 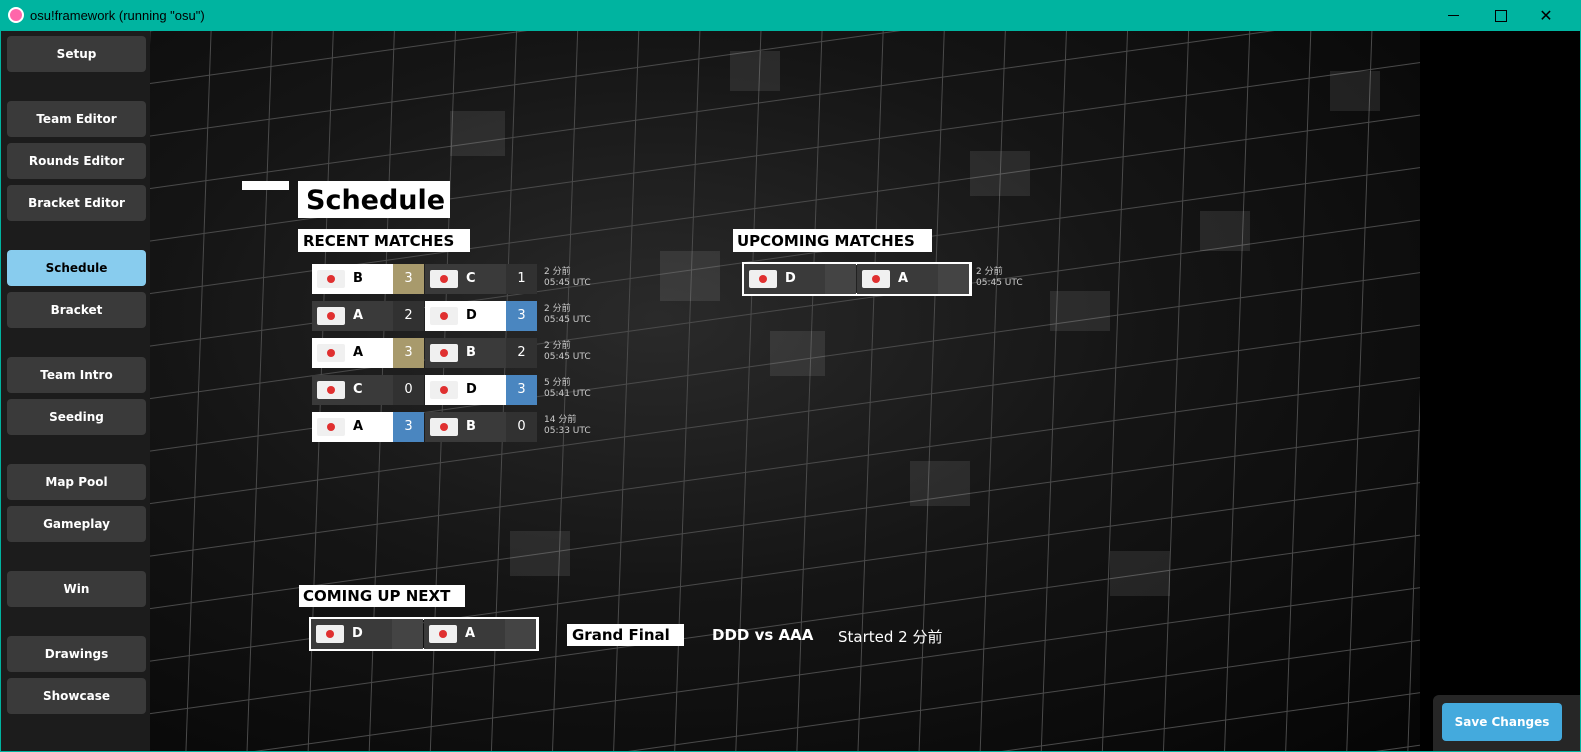 What do you see at coordinates (1502, 722) in the screenshot?
I see `save-changes-button: Save Changes` at bounding box center [1502, 722].